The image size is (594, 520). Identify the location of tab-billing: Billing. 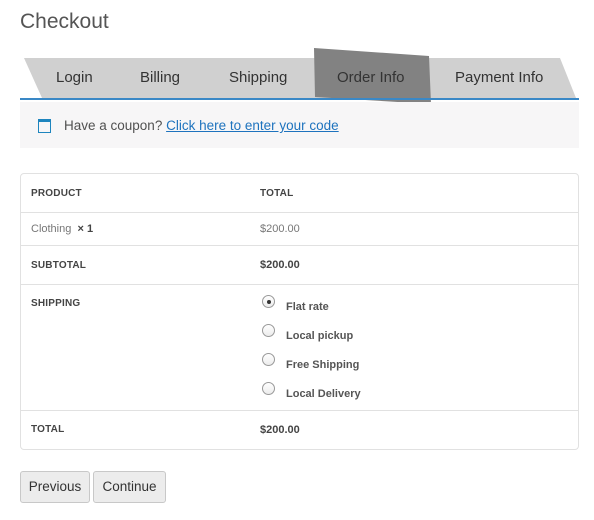
(160, 77).